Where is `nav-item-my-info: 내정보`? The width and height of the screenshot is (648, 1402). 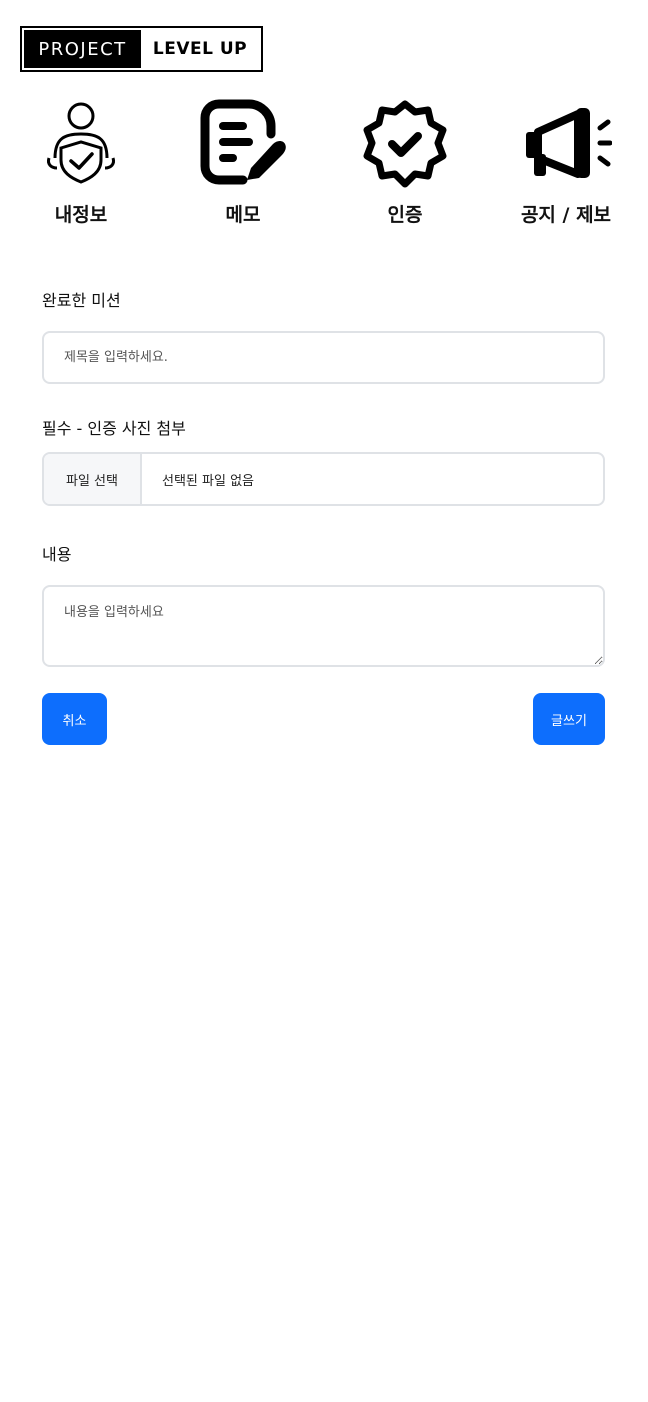
nav-item-my-info: 내정보 is located at coordinates (81, 163).